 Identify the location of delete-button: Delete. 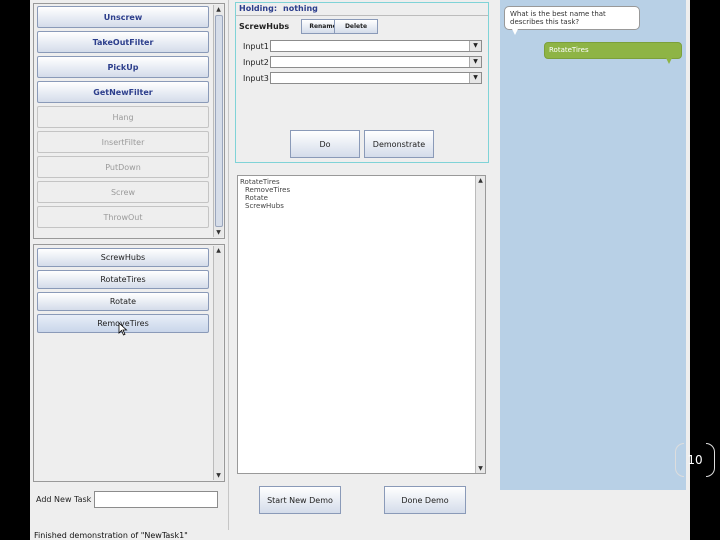
(356, 26).